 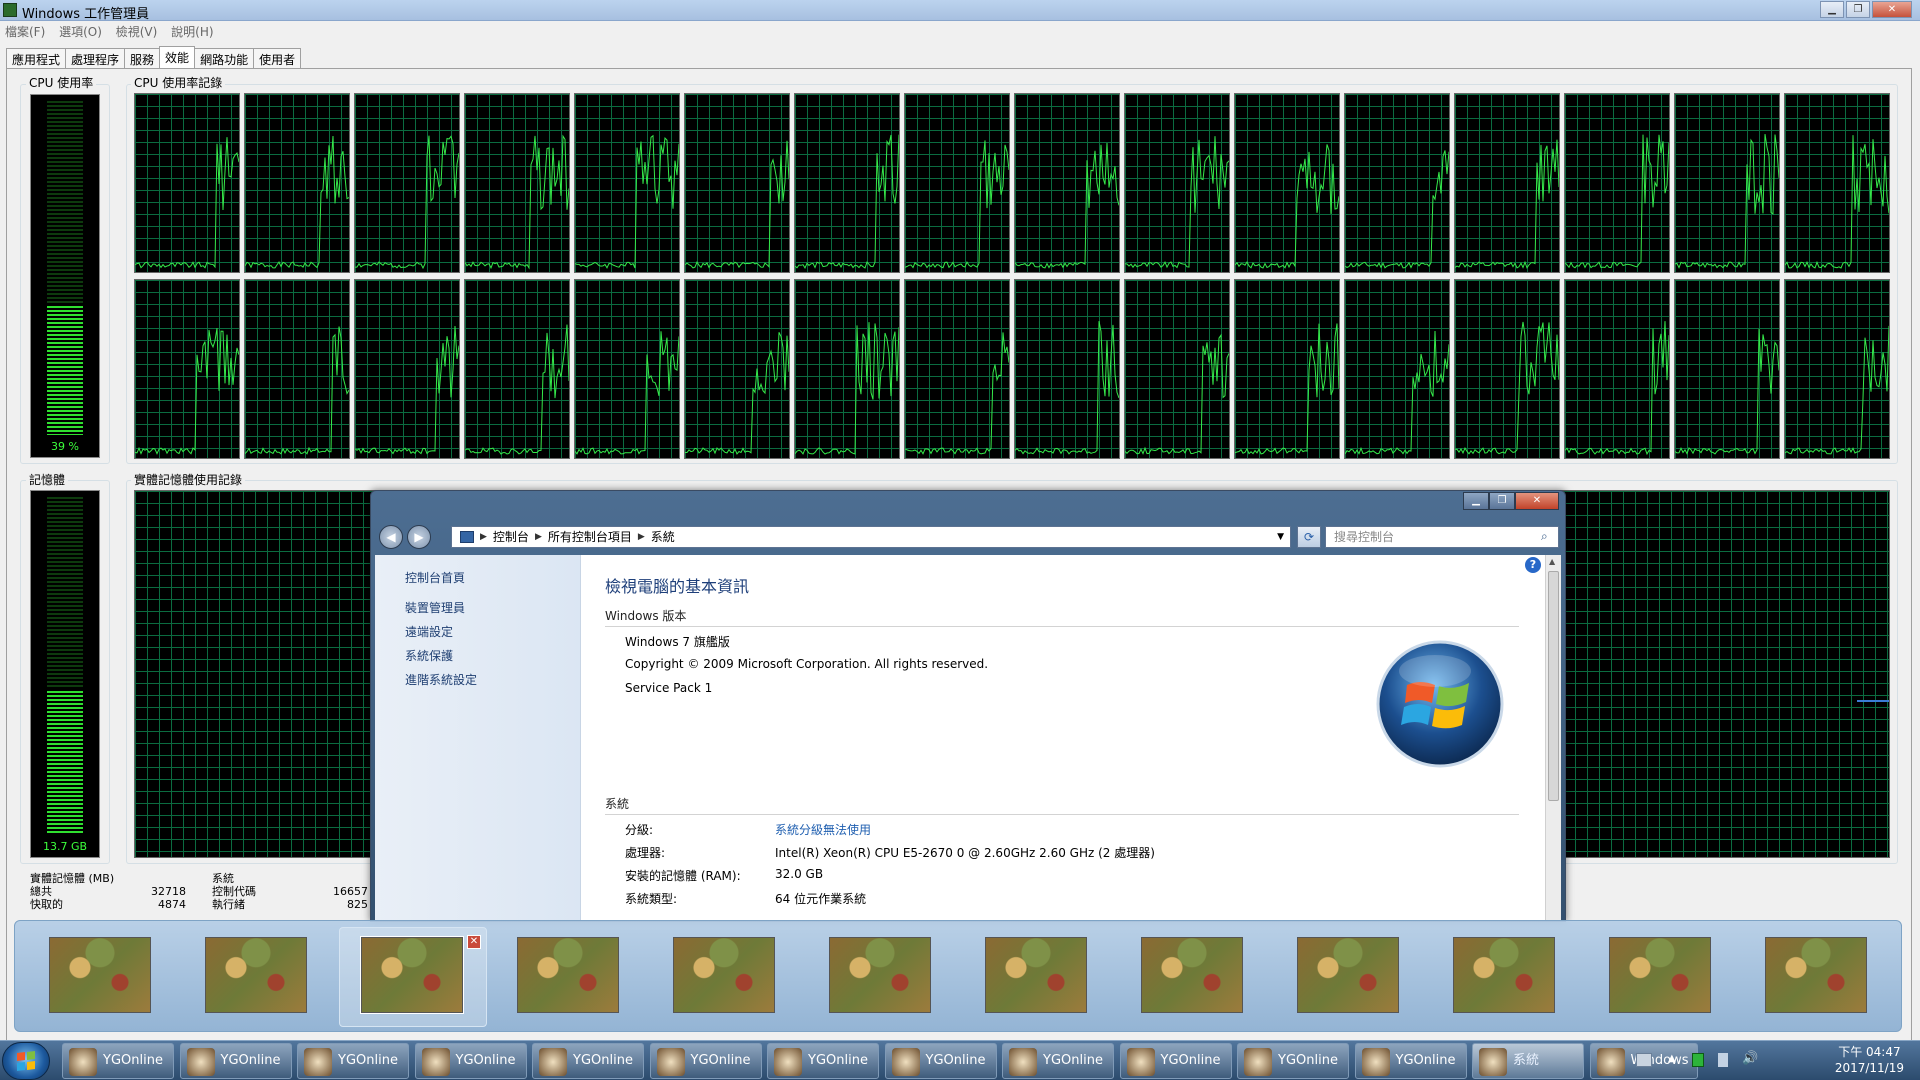 What do you see at coordinates (590, 537) in the screenshot?
I see `breadcrumb-all-items: 所有控制台項目` at bounding box center [590, 537].